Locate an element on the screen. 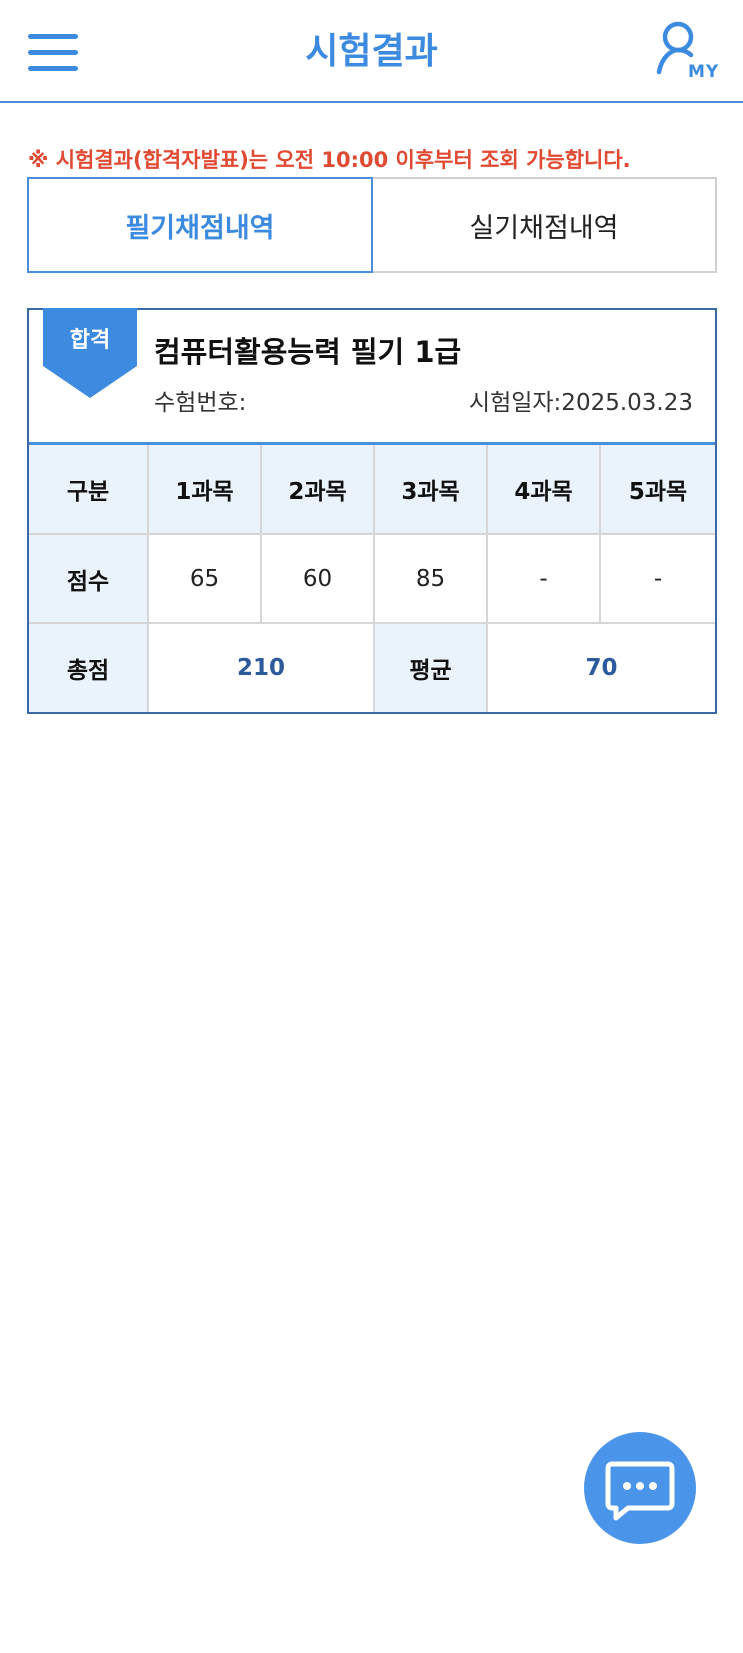 This screenshot has height=1653, width=743. result-card-header: 합격 컴퓨터활용능력 필기 1급 수험번호: 시험일자:2025.03.23 is located at coordinates (372, 376).